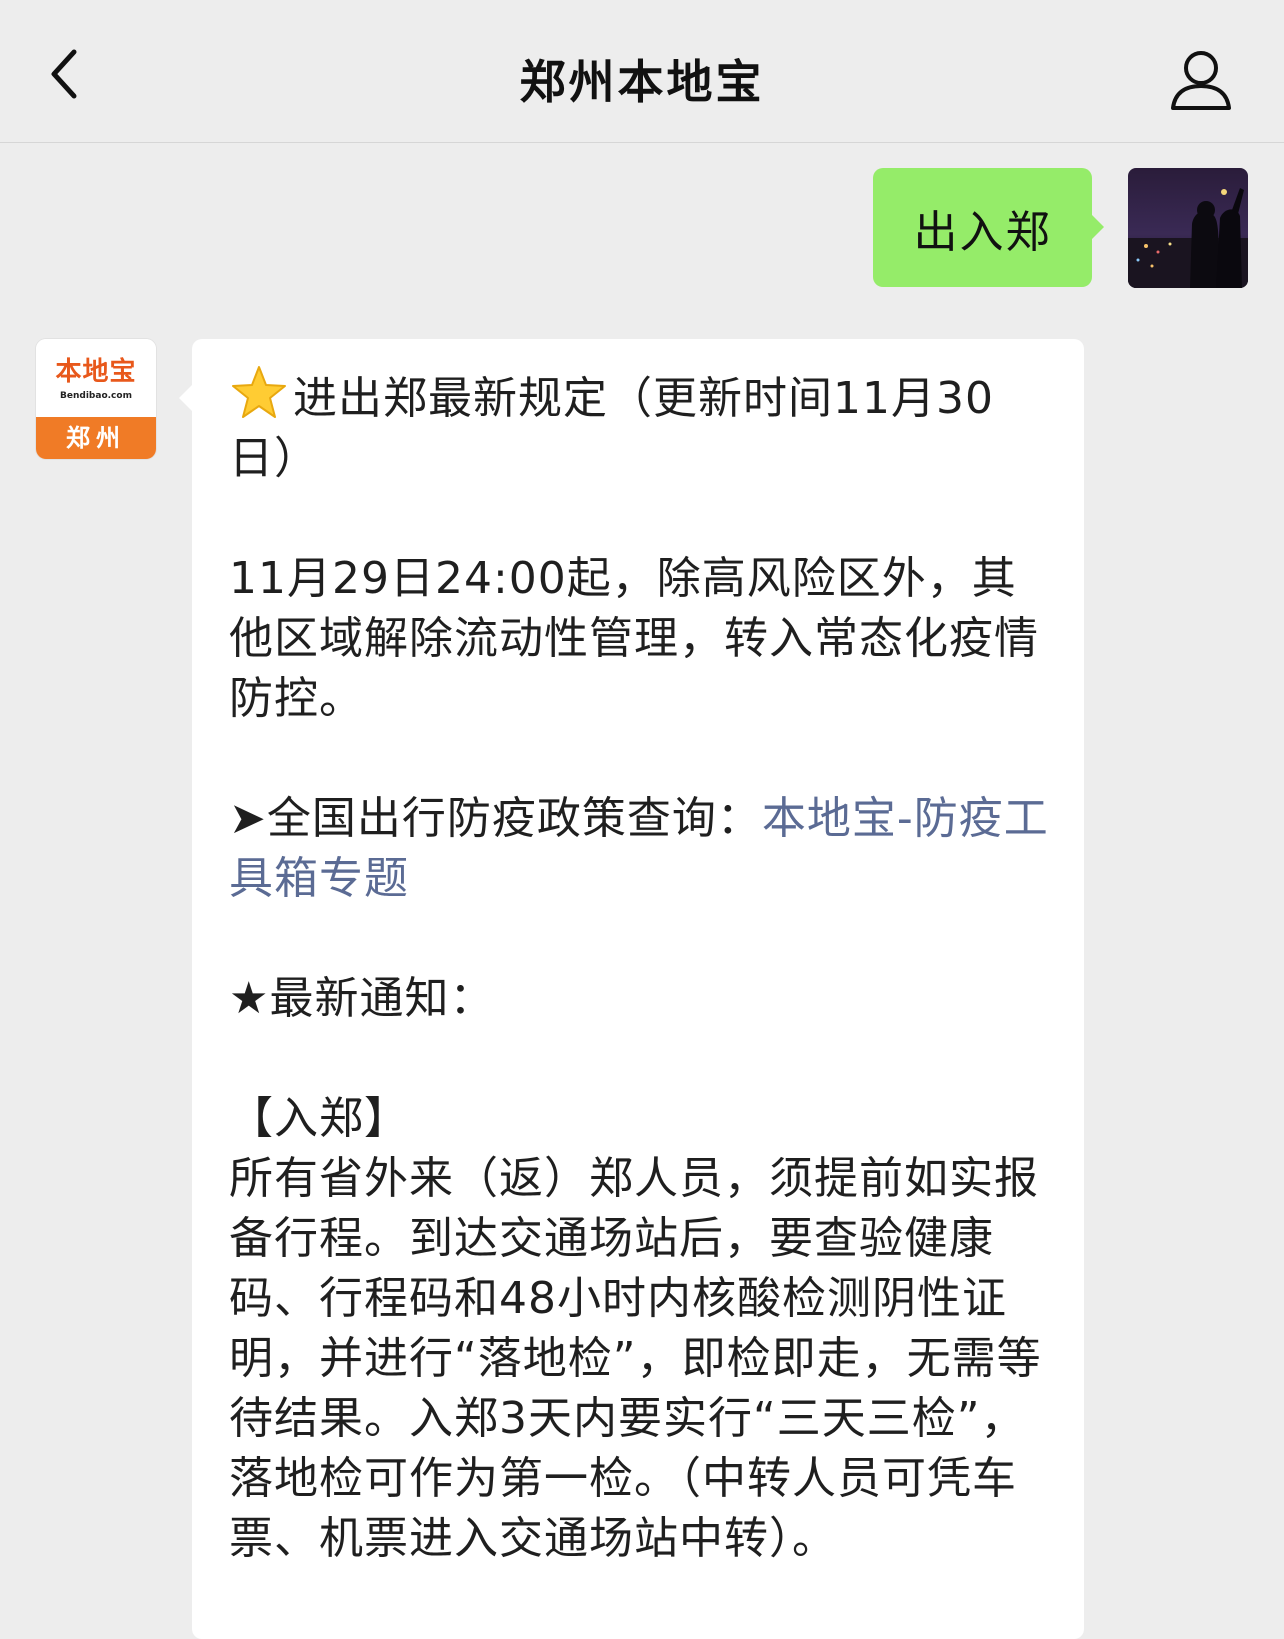 Image resolution: width=1284 pixels, height=1639 pixels. What do you see at coordinates (96, 396) in the screenshot?
I see `bendibao-logo-url: Bendibao.com` at bounding box center [96, 396].